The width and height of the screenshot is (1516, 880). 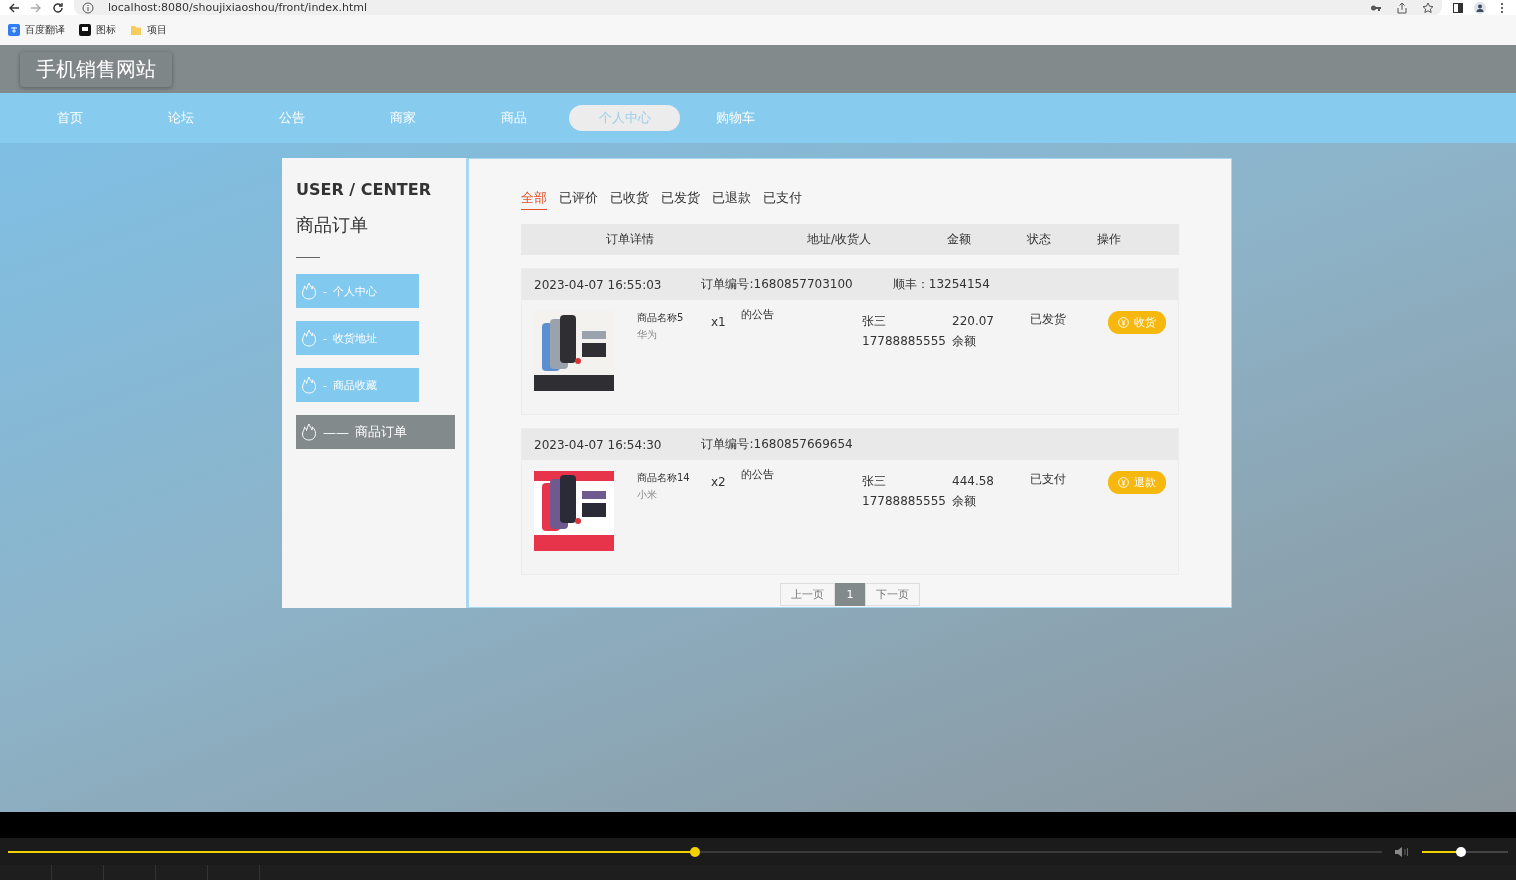 I want to click on column-header: 金额, so click(x=959, y=239).